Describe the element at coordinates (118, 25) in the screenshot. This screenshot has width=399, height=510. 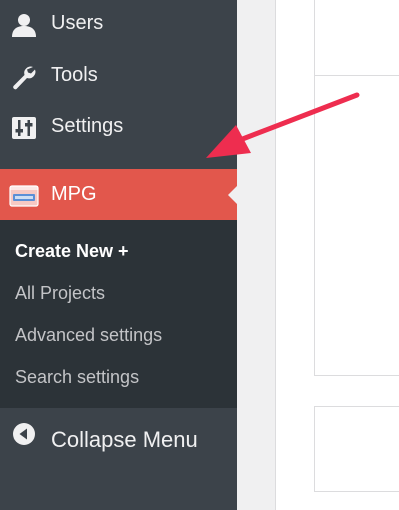
I see `sidebar-item-users: Users` at that location.